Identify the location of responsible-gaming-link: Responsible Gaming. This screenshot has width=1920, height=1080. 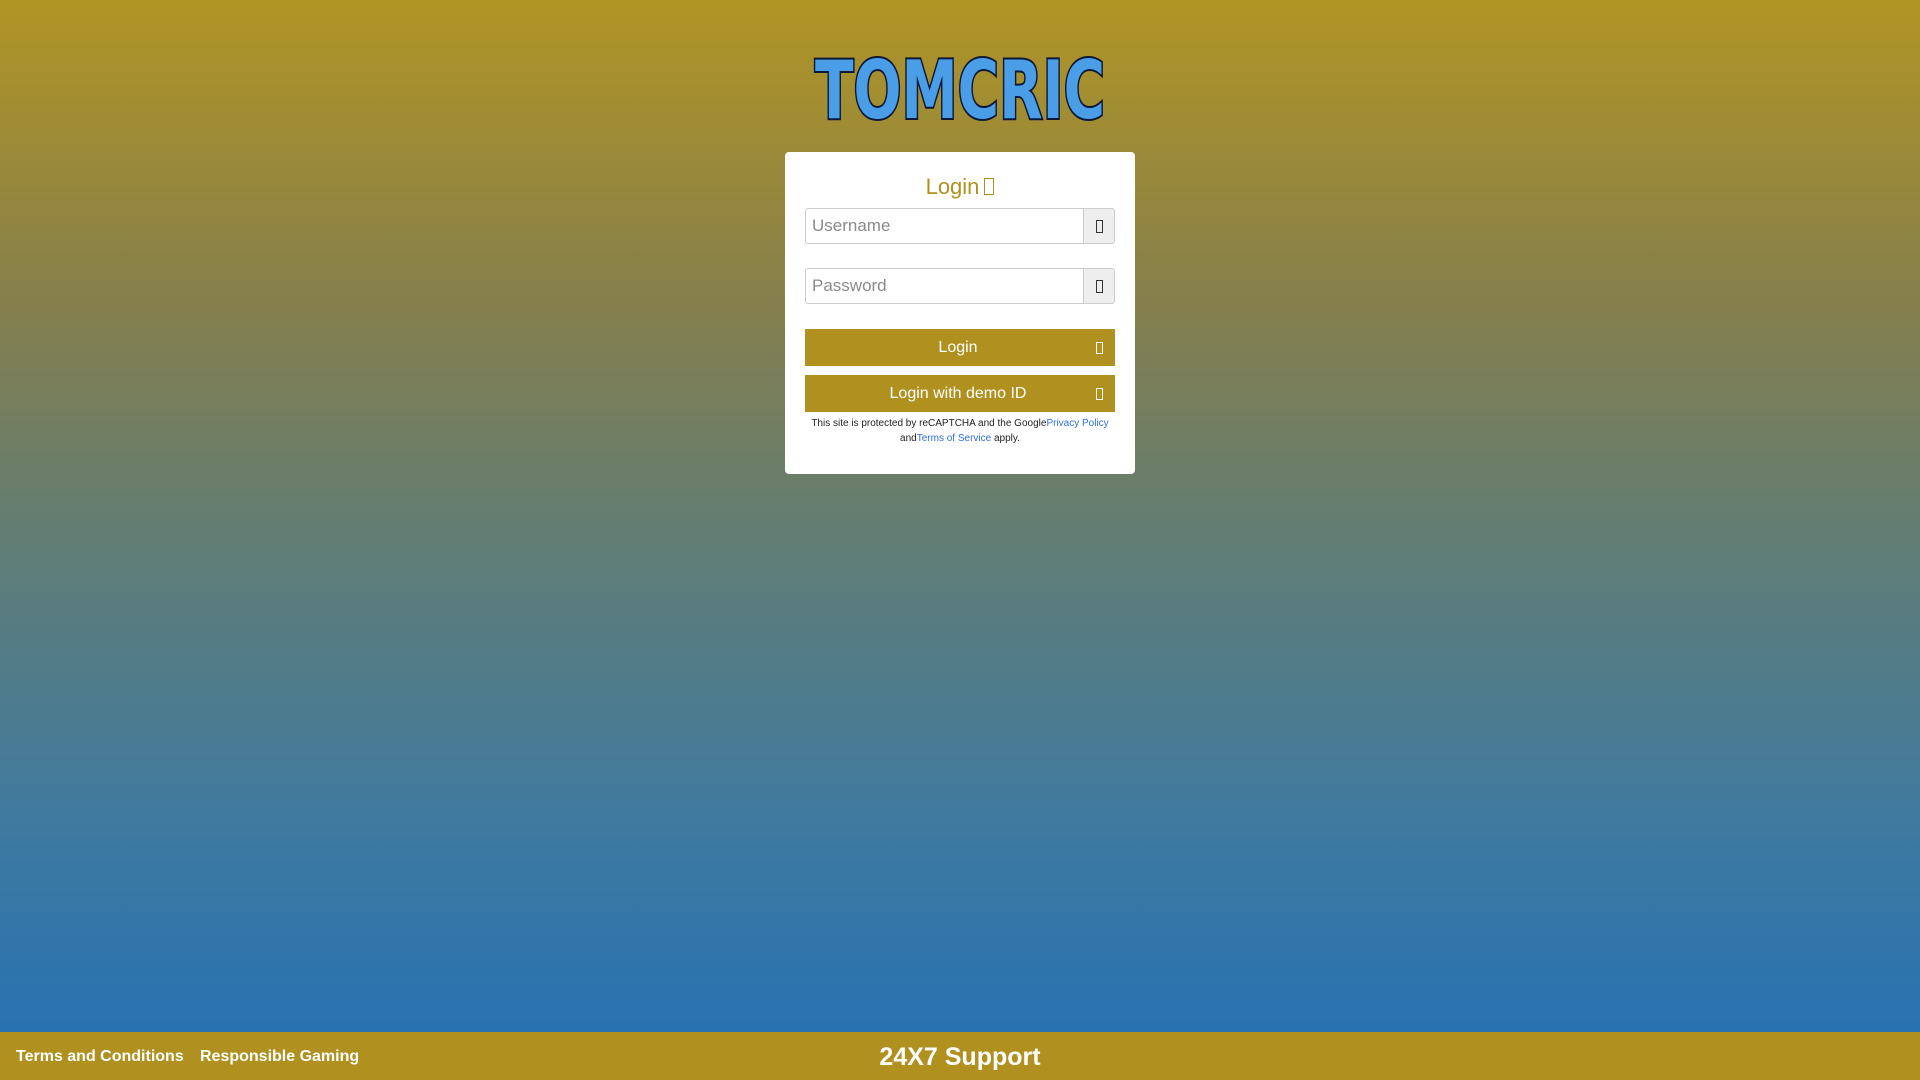
(279, 1057).